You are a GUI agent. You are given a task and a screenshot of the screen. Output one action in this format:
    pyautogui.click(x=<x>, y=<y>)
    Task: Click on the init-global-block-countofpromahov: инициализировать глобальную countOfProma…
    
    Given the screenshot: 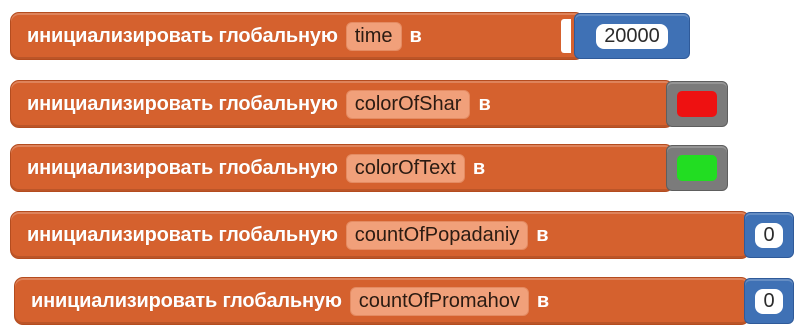 What is the action you would take?
    pyautogui.click(x=382, y=301)
    